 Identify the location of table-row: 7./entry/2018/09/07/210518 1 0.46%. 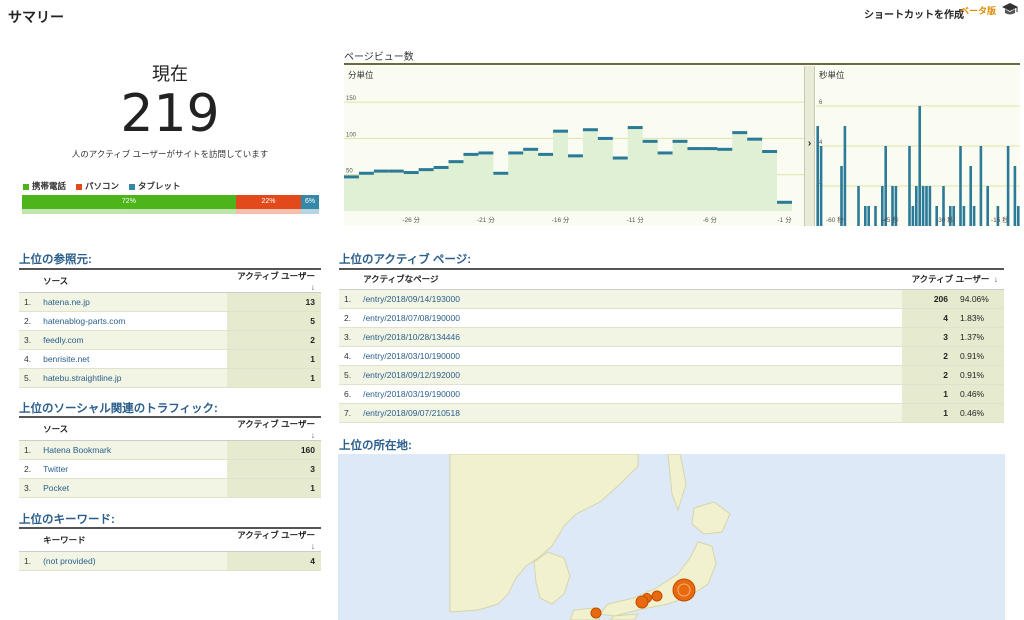
(671, 413).